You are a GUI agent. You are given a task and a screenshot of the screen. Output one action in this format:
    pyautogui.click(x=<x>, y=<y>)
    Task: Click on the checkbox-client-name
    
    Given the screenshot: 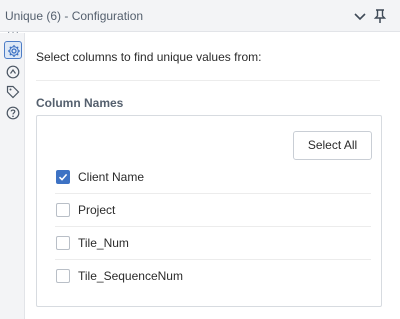 What is the action you would take?
    pyautogui.click(x=63, y=177)
    